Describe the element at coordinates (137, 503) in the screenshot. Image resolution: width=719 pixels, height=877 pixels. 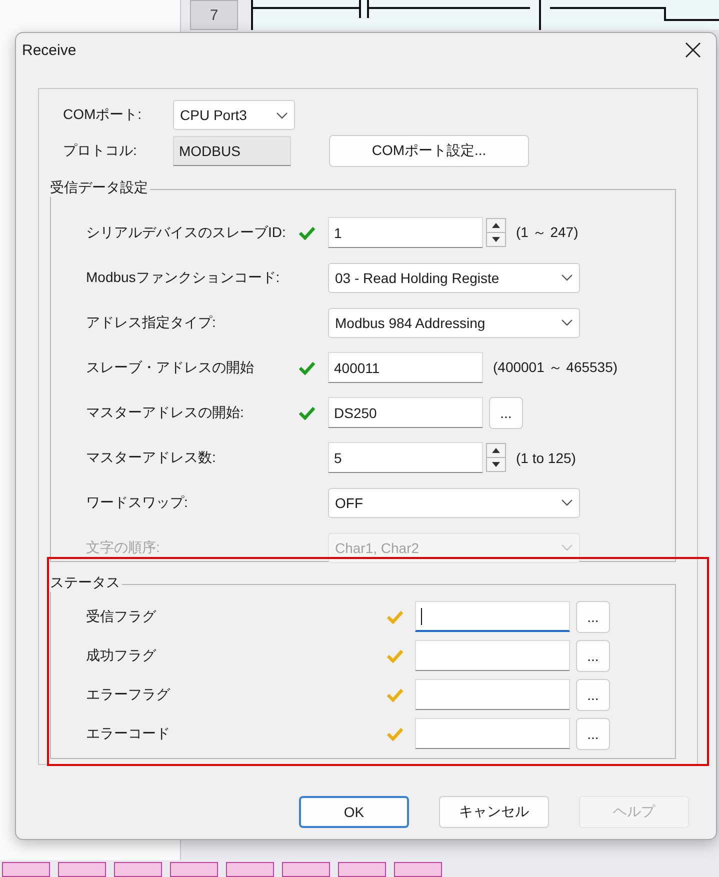
I see `field-label: ワードスワップ:` at that location.